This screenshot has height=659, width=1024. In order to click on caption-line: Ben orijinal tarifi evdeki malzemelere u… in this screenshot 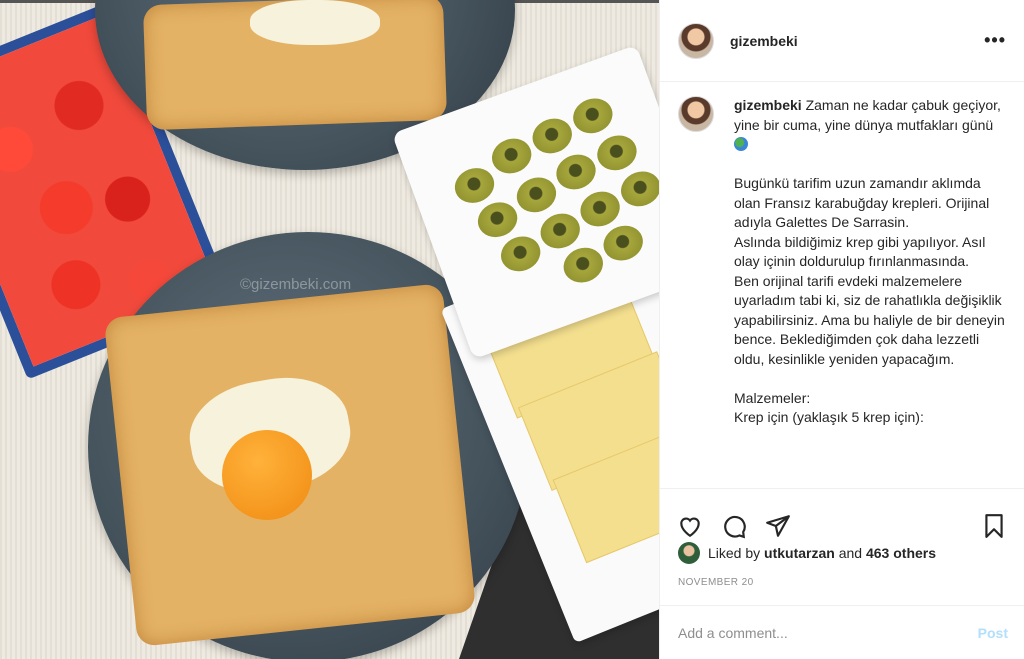, I will do `click(869, 319)`.